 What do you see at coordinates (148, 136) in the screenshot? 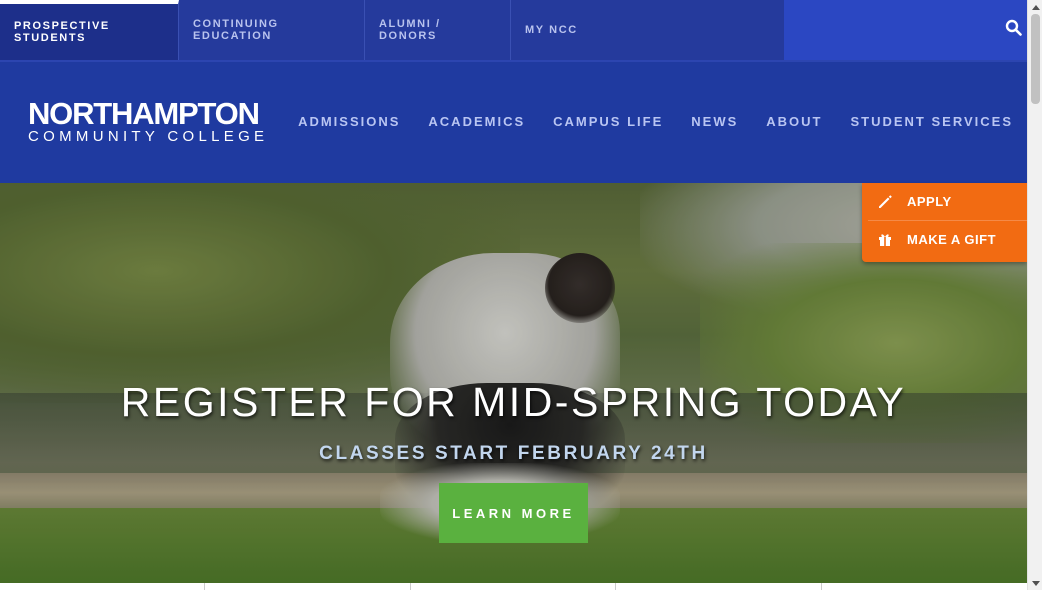
I see `logo-subtitle: COMMUNITY COLLEGE` at bounding box center [148, 136].